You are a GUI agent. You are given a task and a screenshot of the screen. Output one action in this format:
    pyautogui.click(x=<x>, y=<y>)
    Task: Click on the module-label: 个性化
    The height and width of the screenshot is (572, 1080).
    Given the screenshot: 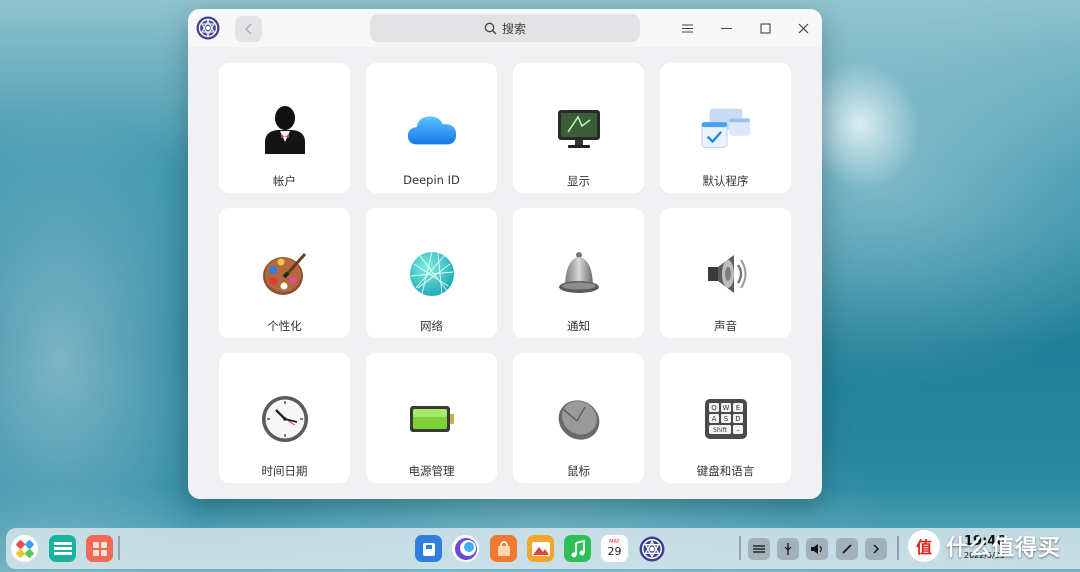 What is the action you would take?
    pyautogui.click(x=284, y=326)
    